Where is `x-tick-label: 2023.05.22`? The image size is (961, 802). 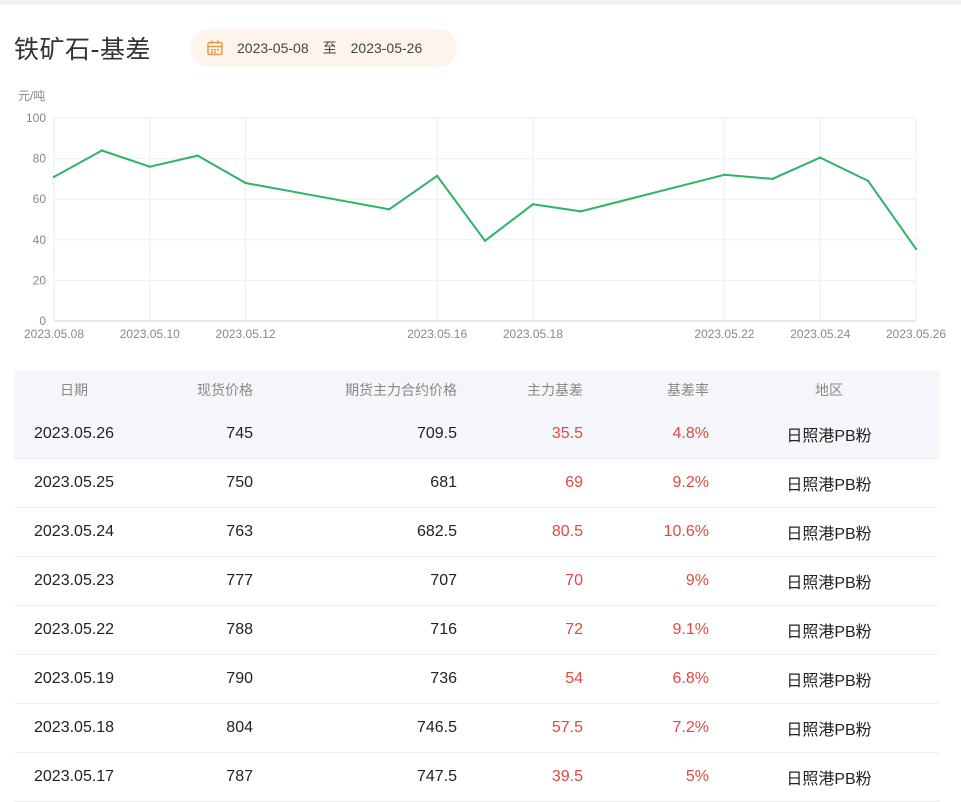 x-tick-label: 2023.05.22 is located at coordinates (724, 334).